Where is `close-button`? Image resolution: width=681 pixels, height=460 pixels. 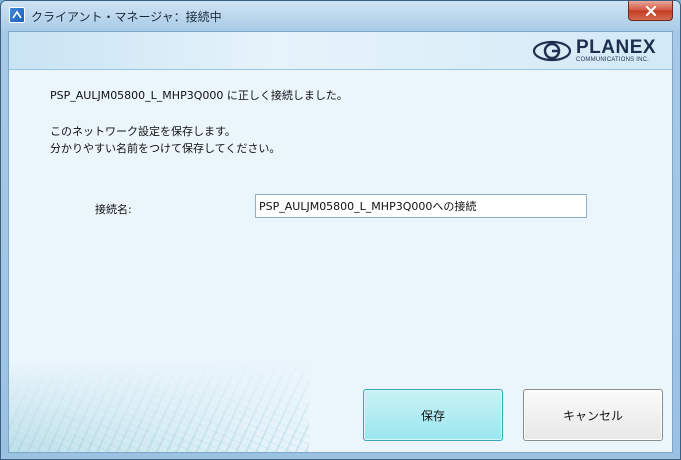
close-button is located at coordinates (650, 11).